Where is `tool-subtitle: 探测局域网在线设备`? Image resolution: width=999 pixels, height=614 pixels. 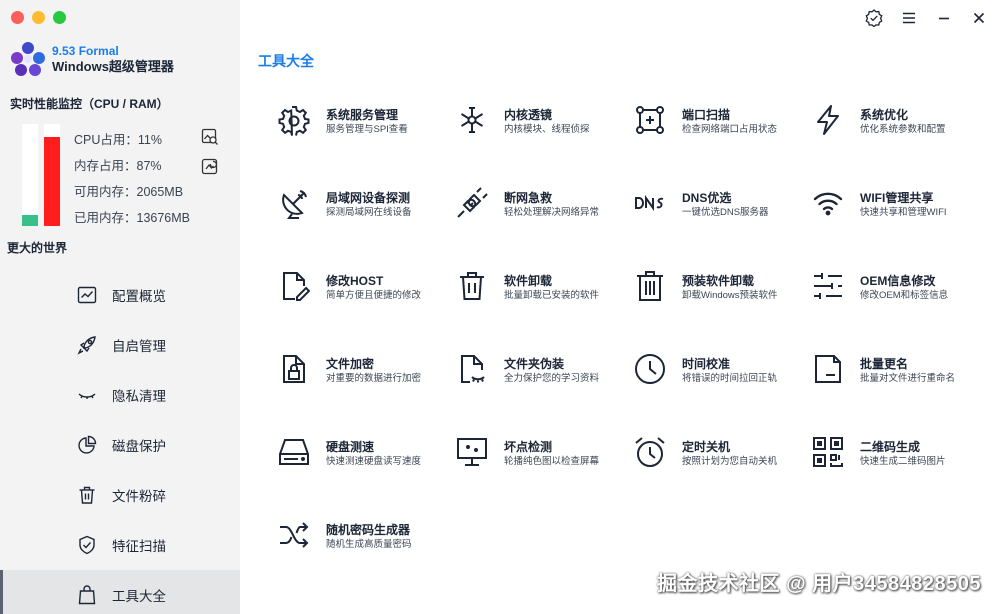 tool-subtitle: 探测局域网在线设备 is located at coordinates (369, 212).